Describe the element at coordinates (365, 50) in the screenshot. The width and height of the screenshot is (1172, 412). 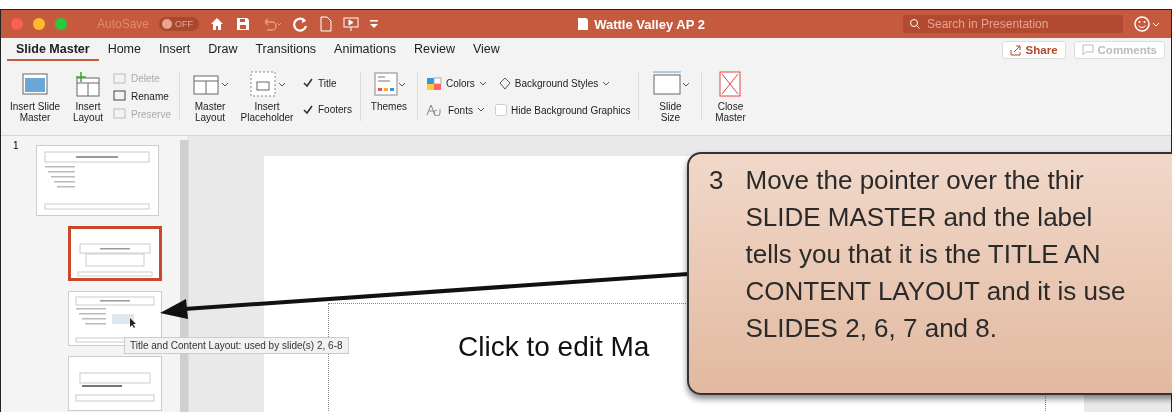
I see `ribbon-tab: Animations` at that location.